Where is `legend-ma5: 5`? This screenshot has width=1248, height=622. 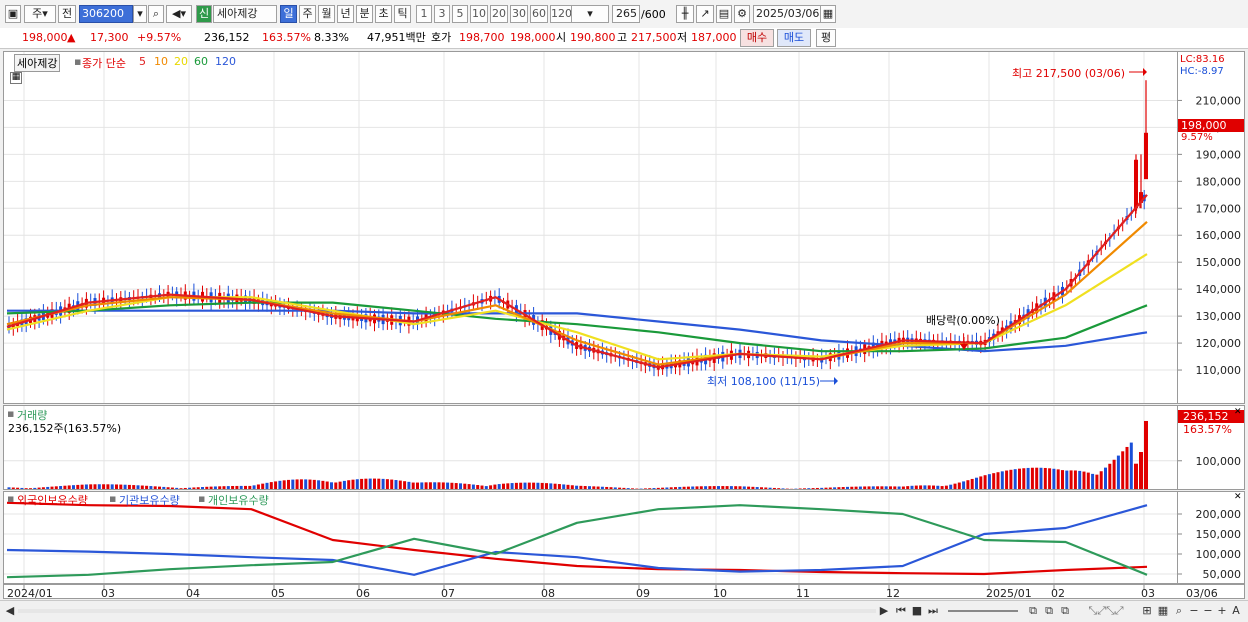
legend-ma5: 5 is located at coordinates (142, 61).